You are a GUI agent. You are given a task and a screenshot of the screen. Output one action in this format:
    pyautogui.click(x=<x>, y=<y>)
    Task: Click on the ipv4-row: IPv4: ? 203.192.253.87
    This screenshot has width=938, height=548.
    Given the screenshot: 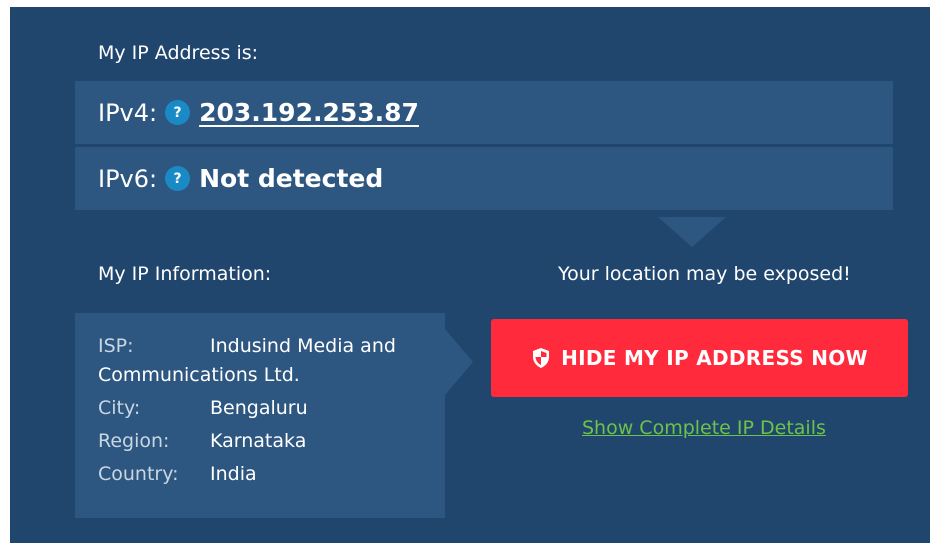 What is the action you would take?
    pyautogui.click(x=484, y=112)
    